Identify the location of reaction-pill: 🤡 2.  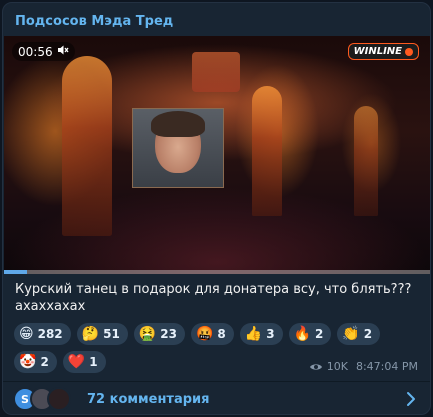
(35, 362).